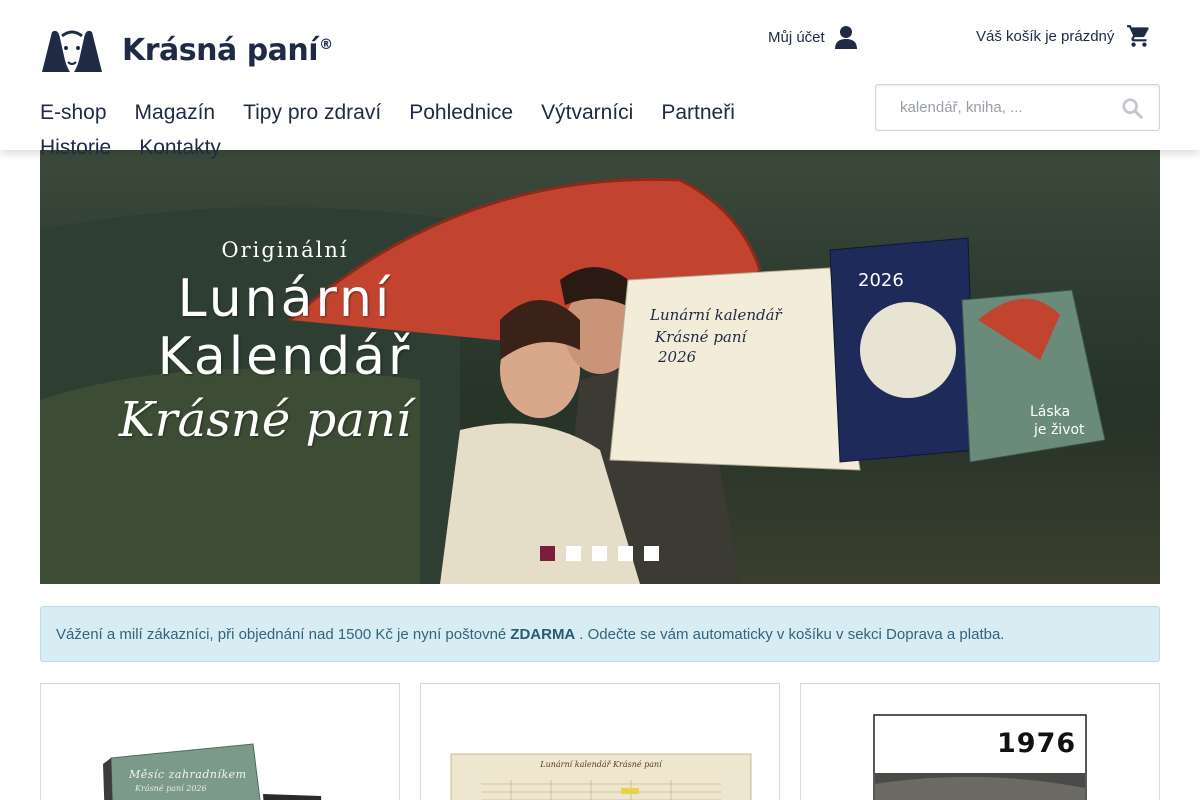  What do you see at coordinates (312, 112) in the screenshot?
I see `nav-item-tipy: Tipy pro zdraví` at bounding box center [312, 112].